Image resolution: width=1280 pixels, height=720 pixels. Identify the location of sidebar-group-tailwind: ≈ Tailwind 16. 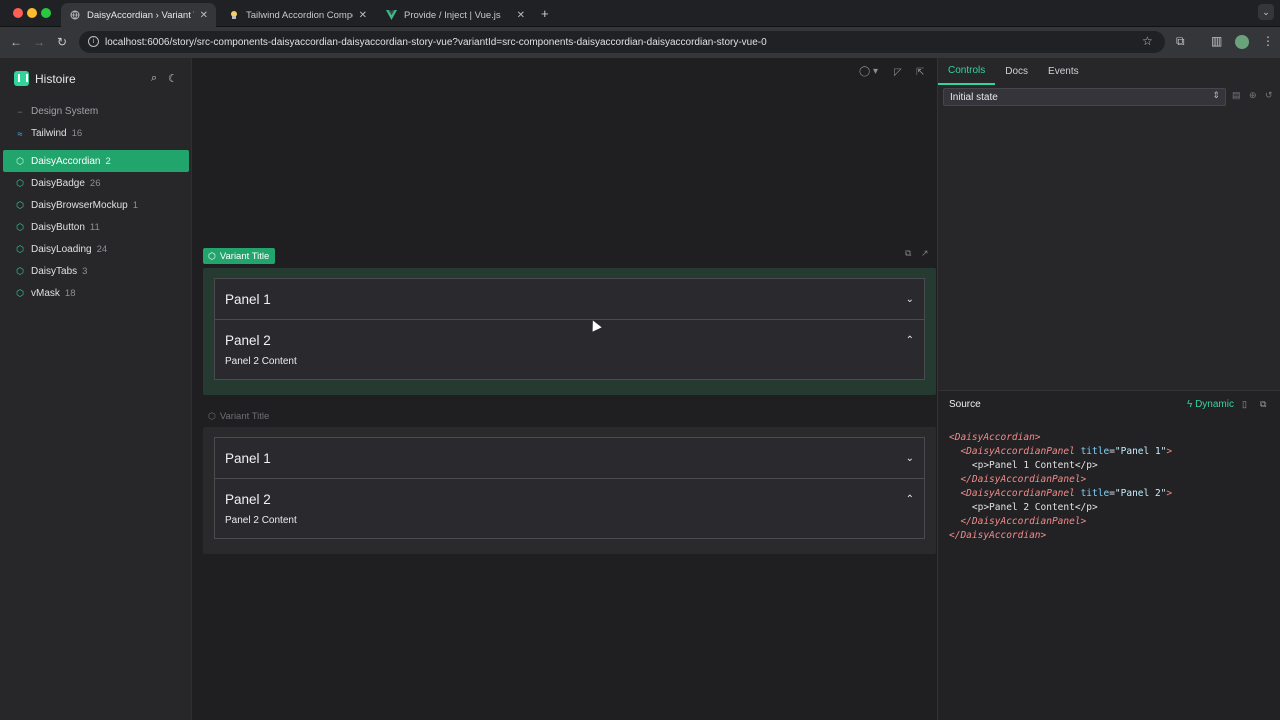
(96, 133).